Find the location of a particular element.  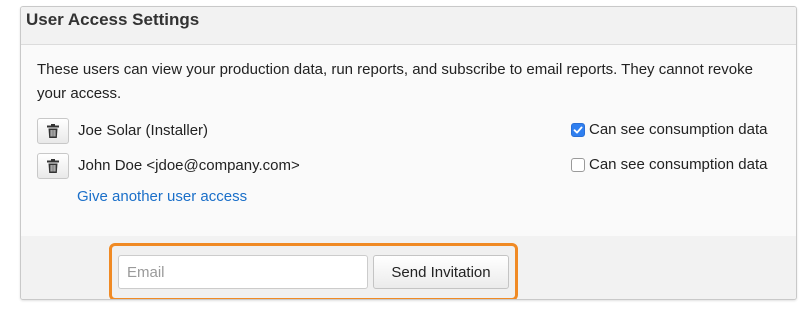

panel-title: User Access Settings is located at coordinates (408, 26).